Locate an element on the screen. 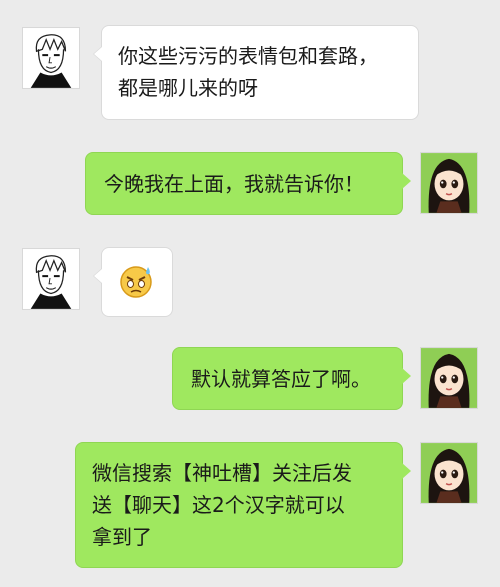  message-bubble-incoming: 你这些污污的表情包和套路， 都是哪儿来的呀 is located at coordinates (256, 72).